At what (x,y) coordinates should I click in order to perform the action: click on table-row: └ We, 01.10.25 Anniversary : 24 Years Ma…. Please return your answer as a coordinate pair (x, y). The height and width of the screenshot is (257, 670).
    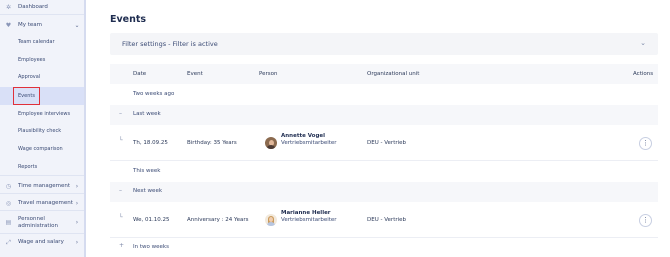
    Looking at the image, I should click on (384, 220).